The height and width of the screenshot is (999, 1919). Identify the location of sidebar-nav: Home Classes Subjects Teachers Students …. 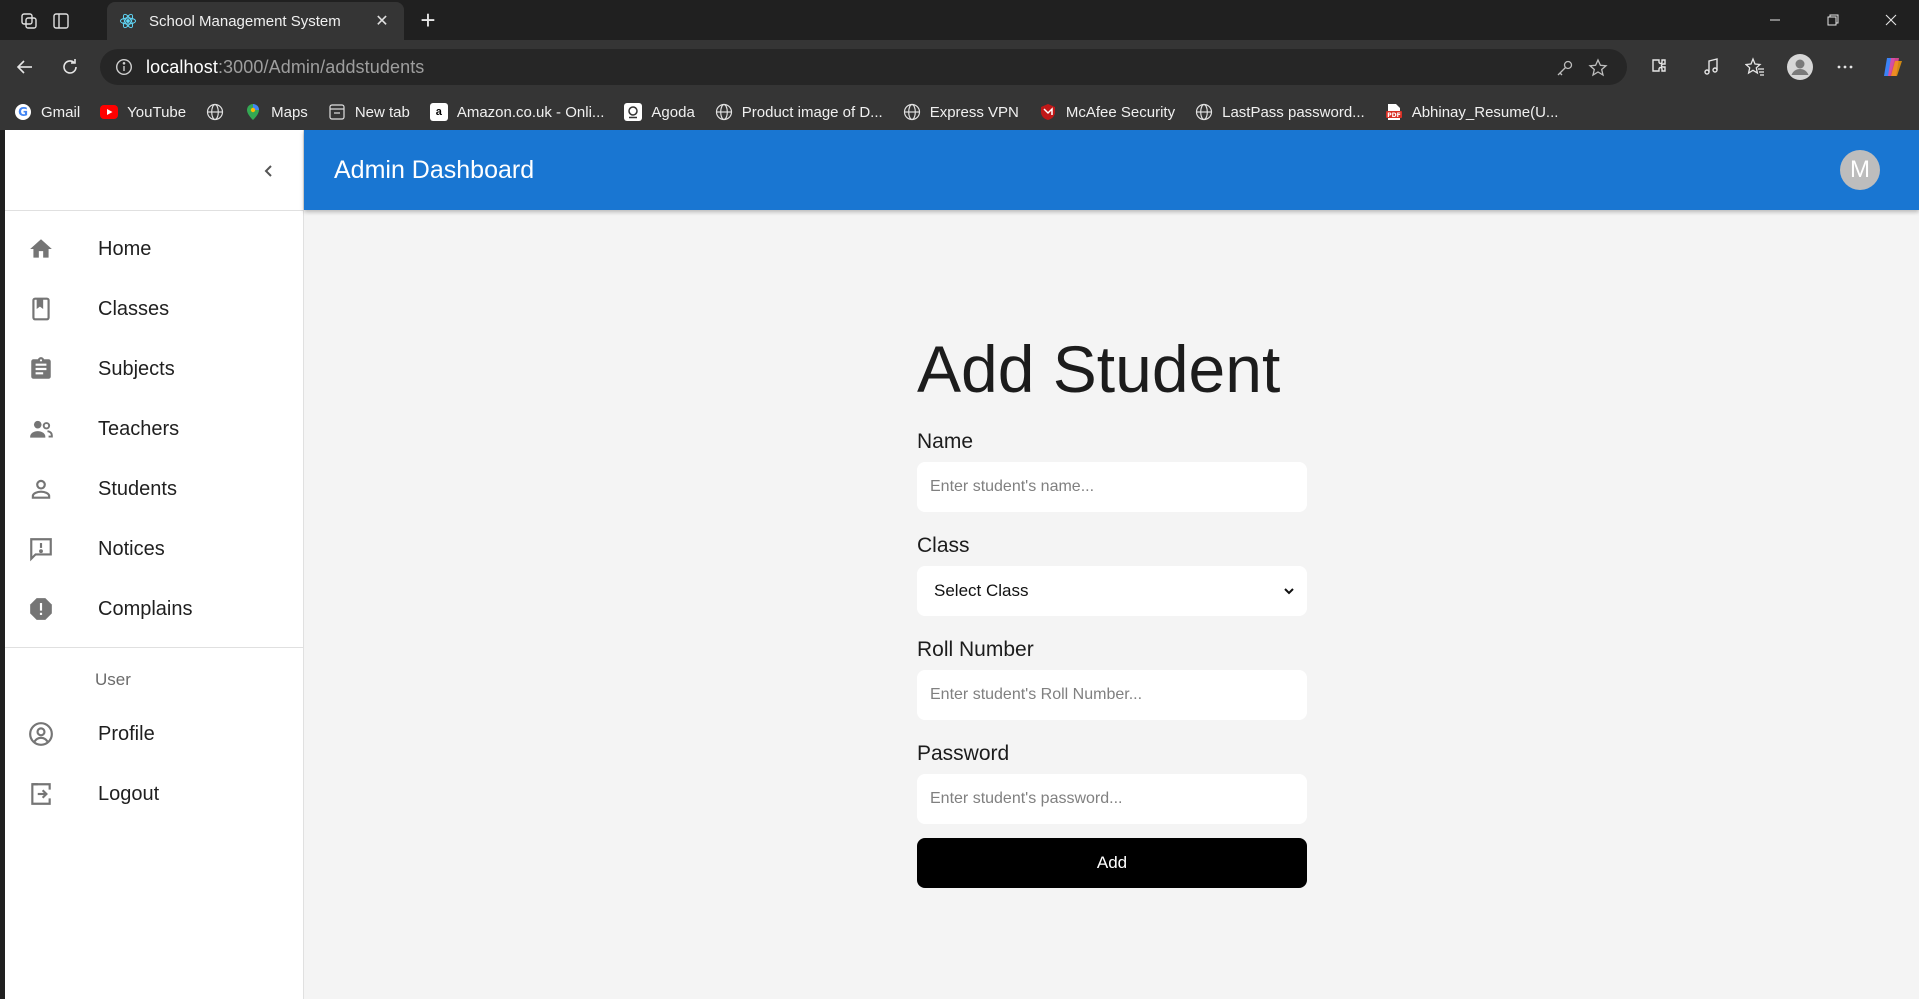
(154, 425).